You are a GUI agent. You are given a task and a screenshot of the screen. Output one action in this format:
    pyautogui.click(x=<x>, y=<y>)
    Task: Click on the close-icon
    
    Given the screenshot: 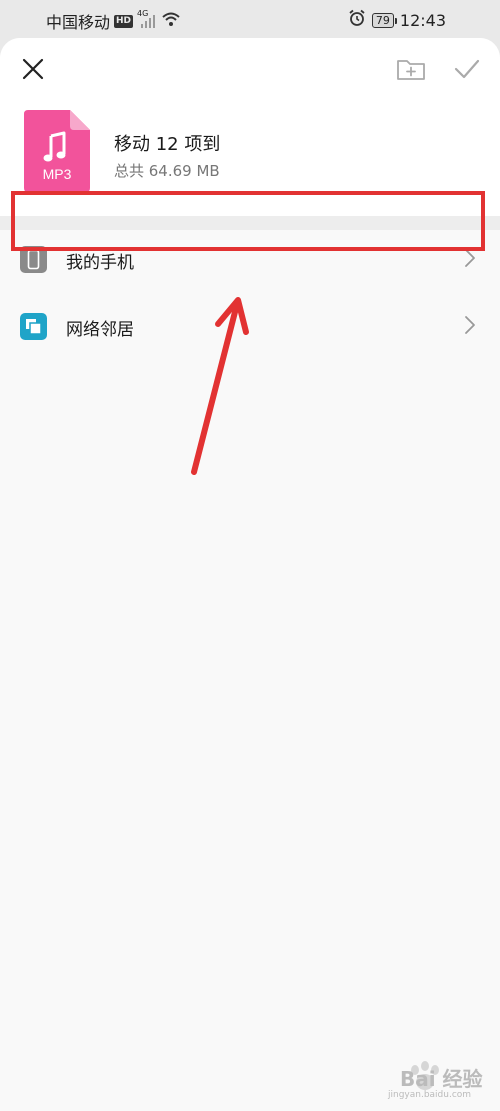 What is the action you would take?
    pyautogui.click(x=33, y=69)
    